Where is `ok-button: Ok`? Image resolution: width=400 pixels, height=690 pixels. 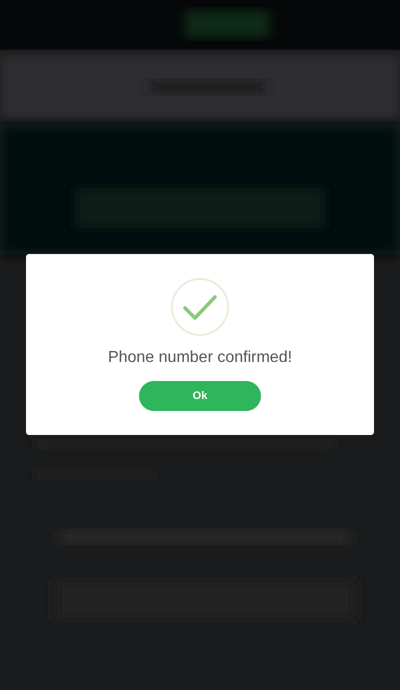 ok-button: Ok is located at coordinates (200, 396).